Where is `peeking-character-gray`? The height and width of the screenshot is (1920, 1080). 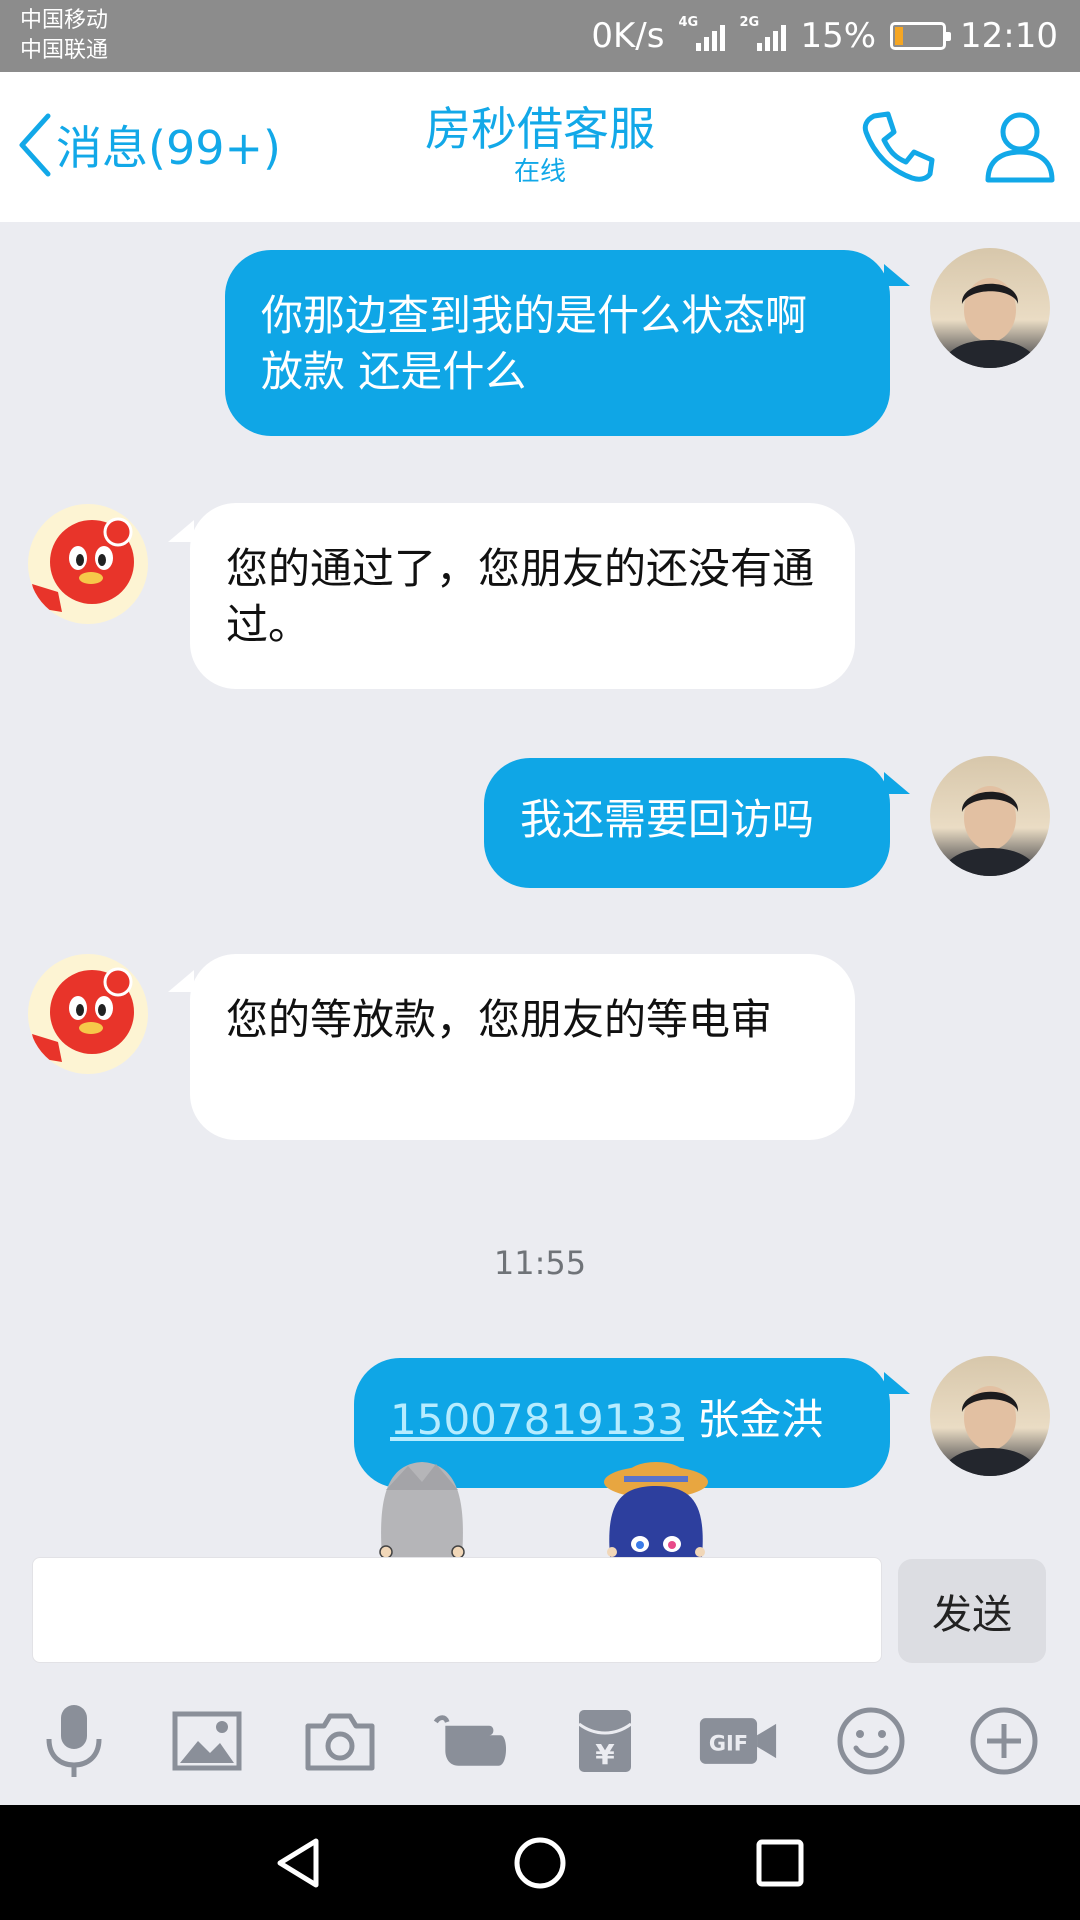 peeking-character-gray is located at coordinates (422, 1509).